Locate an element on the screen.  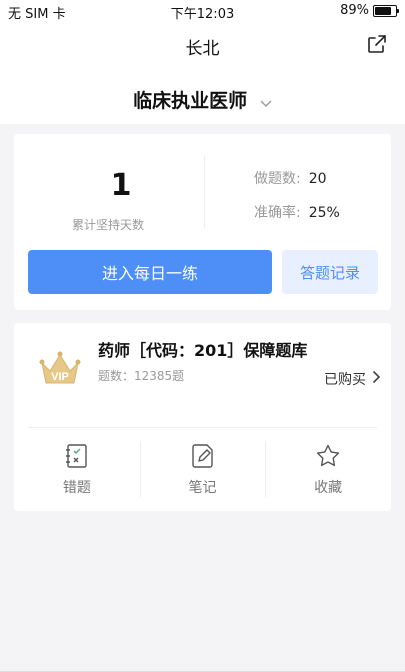
bank-purchase-status: 已购买 is located at coordinates (352, 379).